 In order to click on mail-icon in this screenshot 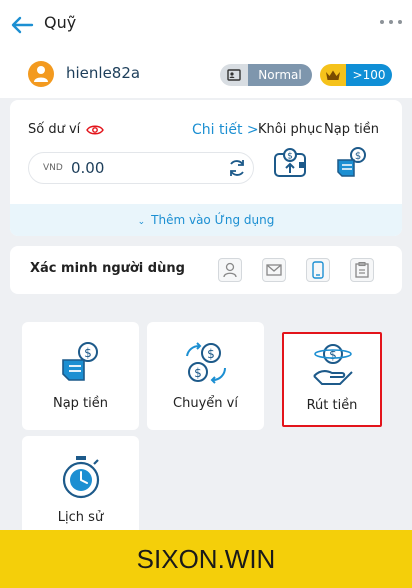, I will do `click(274, 270)`.